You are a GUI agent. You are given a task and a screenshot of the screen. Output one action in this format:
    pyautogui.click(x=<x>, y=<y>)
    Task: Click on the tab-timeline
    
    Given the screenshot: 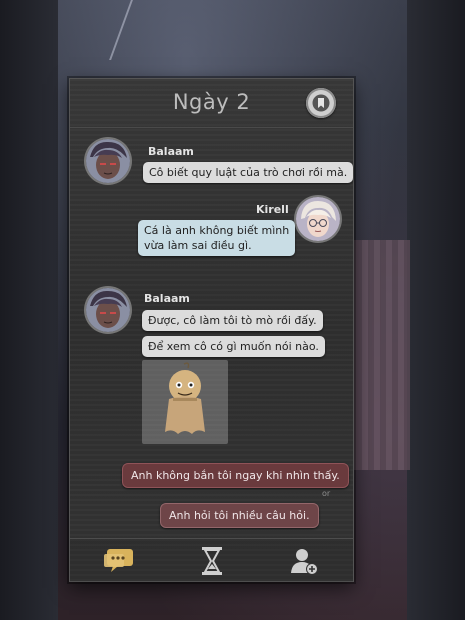 What is the action you would take?
    pyautogui.click(x=212, y=561)
    